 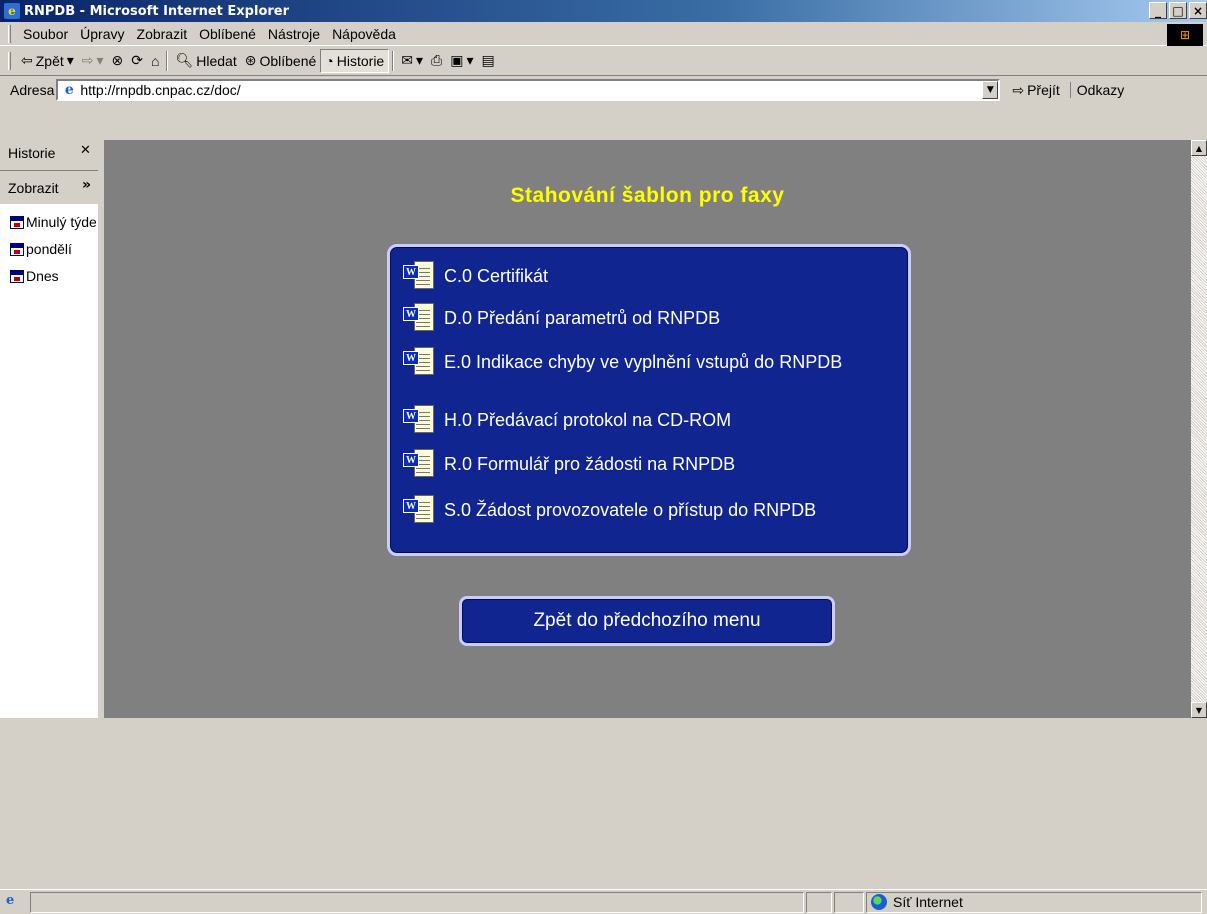 I want to click on menu-tools: Nástroje, so click(x=294, y=34).